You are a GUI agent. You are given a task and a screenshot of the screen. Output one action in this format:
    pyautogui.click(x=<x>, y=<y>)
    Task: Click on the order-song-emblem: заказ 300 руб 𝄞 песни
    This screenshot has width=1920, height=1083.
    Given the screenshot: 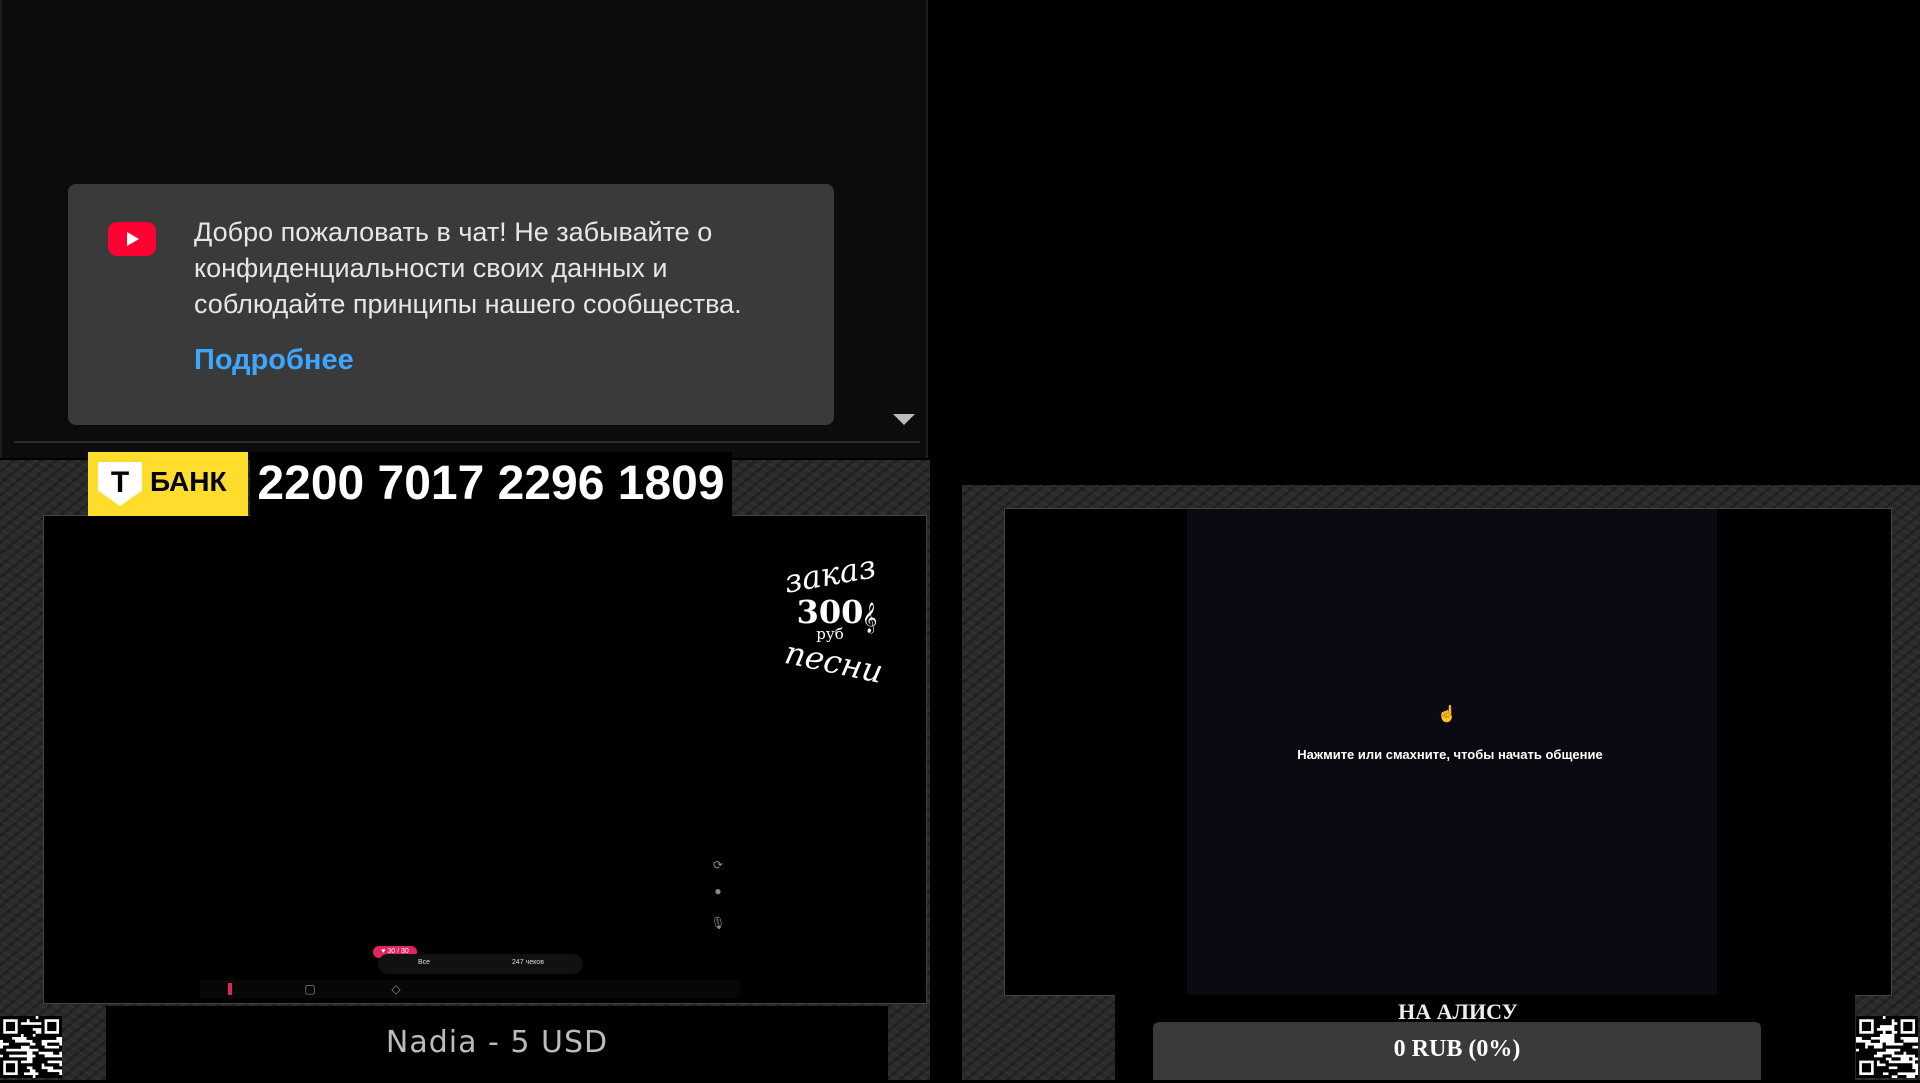 What is the action you would take?
    pyautogui.click(x=835, y=619)
    